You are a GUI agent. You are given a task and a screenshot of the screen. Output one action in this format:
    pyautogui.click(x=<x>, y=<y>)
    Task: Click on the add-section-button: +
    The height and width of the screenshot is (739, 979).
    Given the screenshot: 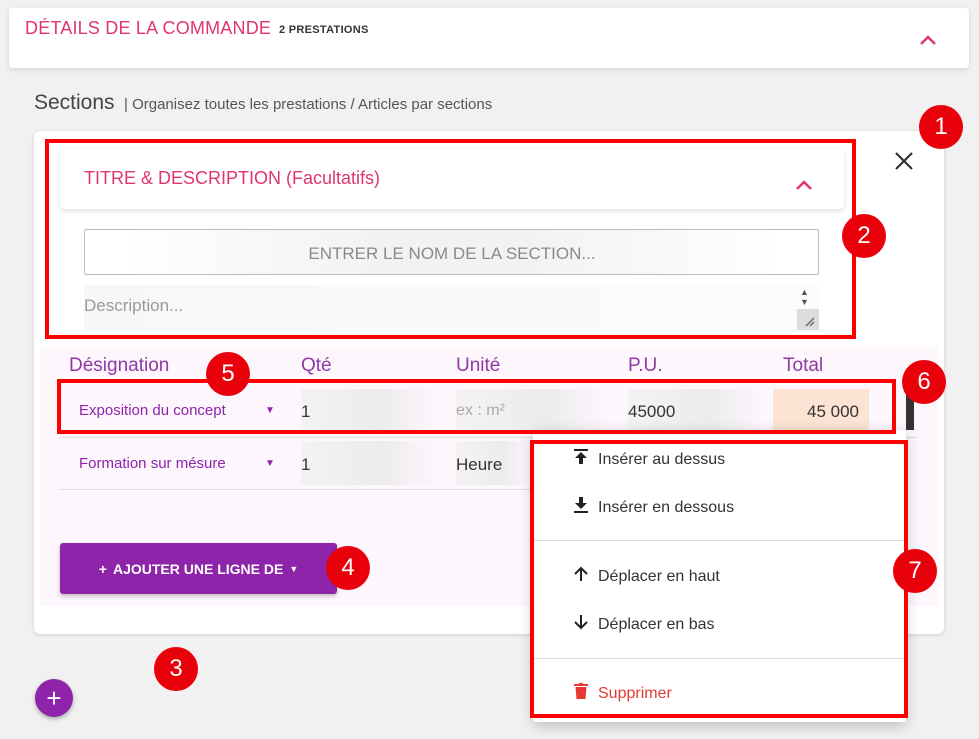 What is the action you would take?
    pyautogui.click(x=54, y=698)
    